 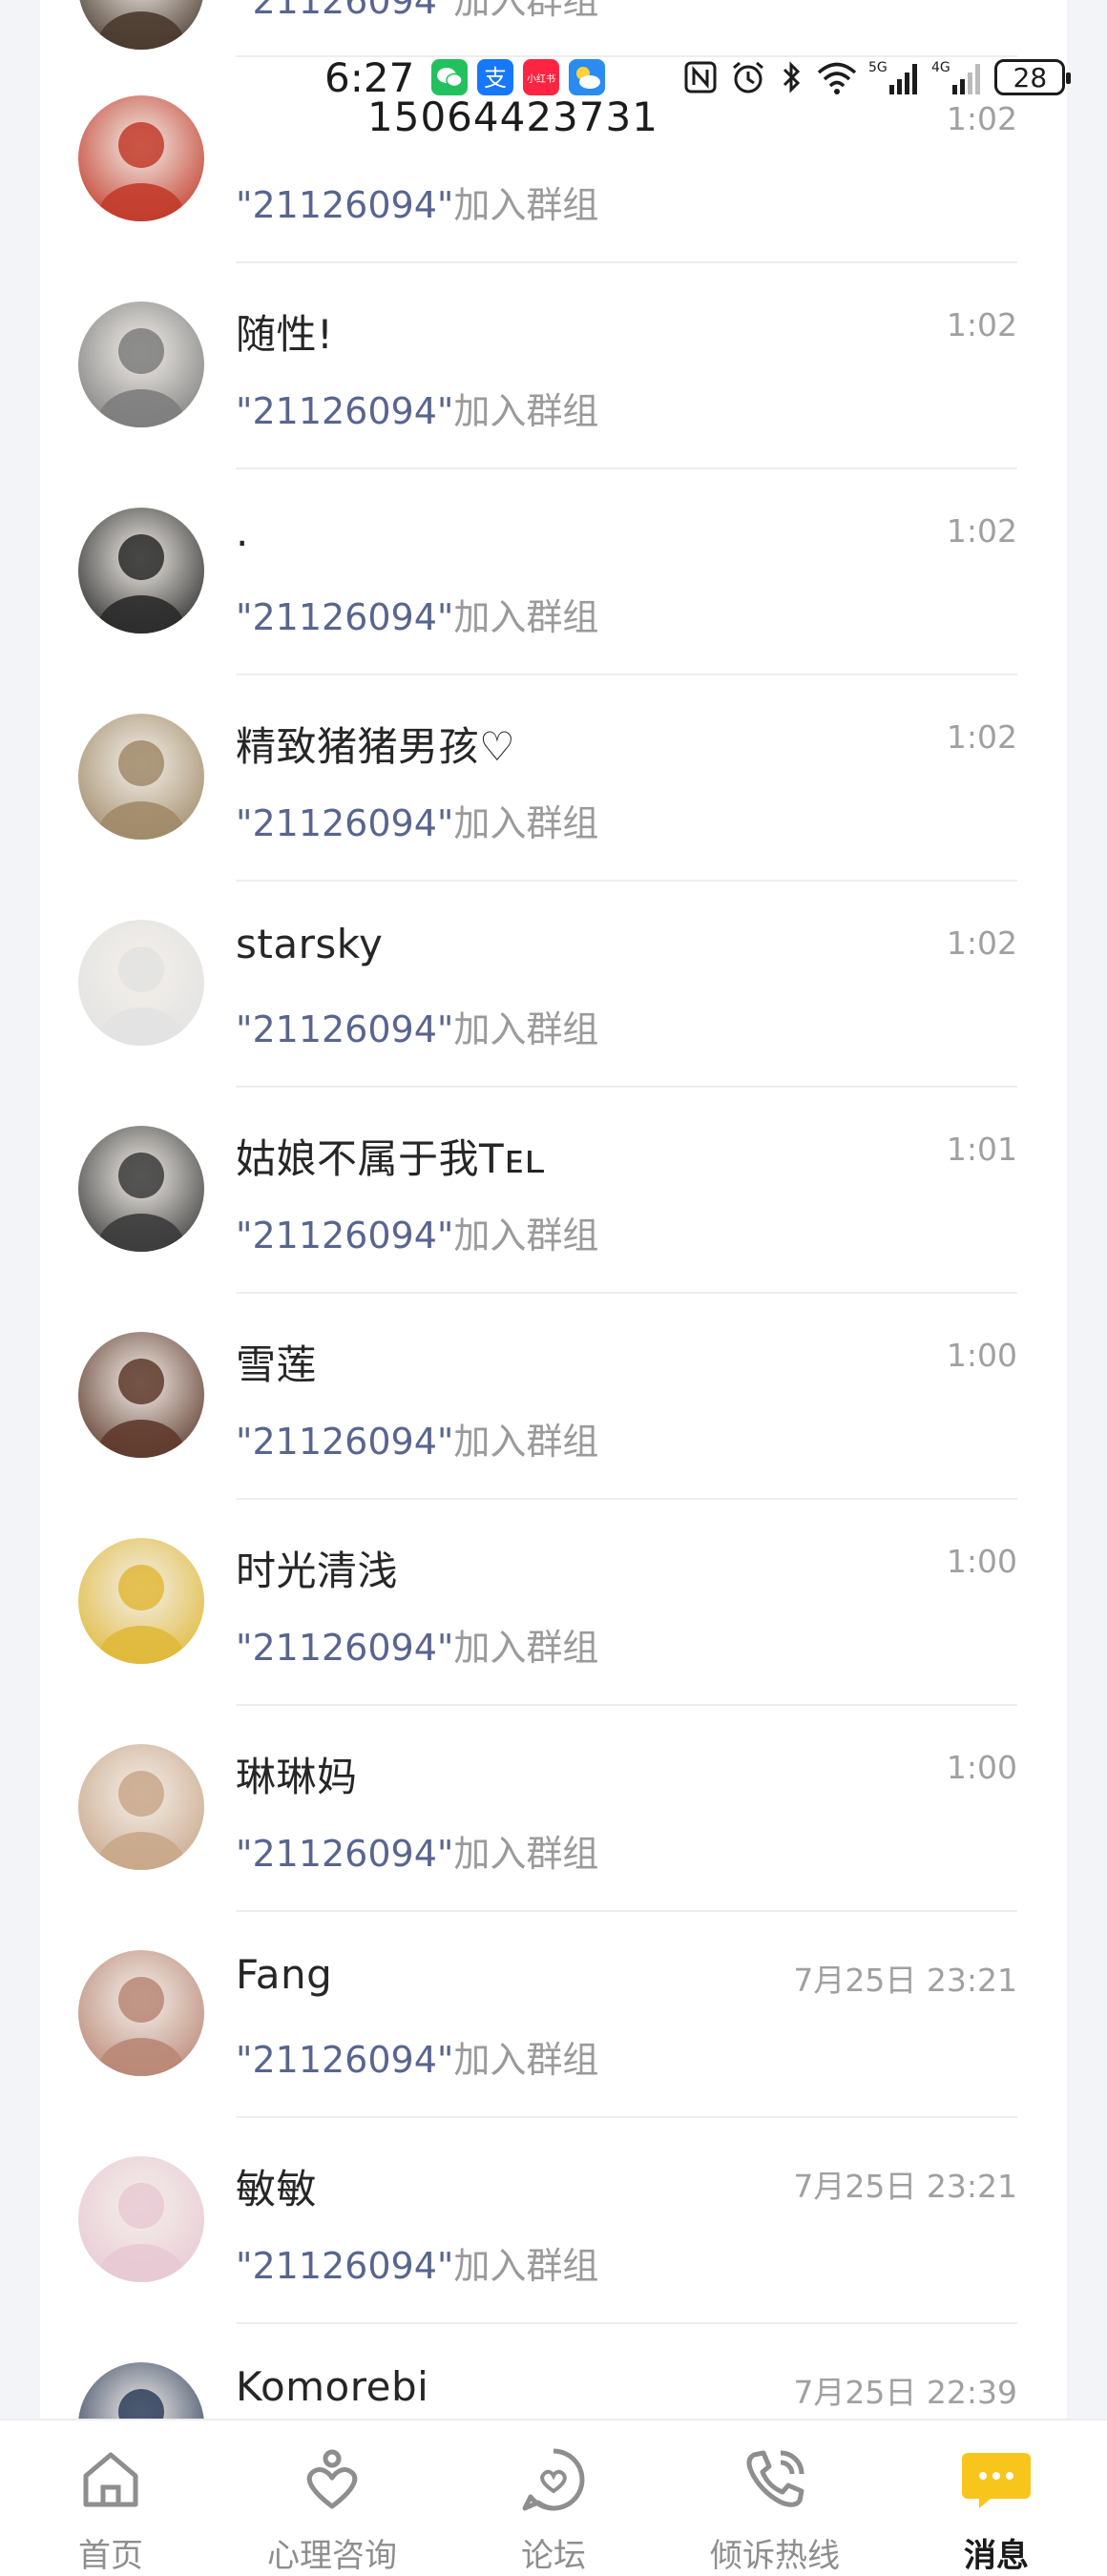 I want to click on list-item: 琳琳妈 "21126094"加入群组 1:00, so click(x=553, y=1809).